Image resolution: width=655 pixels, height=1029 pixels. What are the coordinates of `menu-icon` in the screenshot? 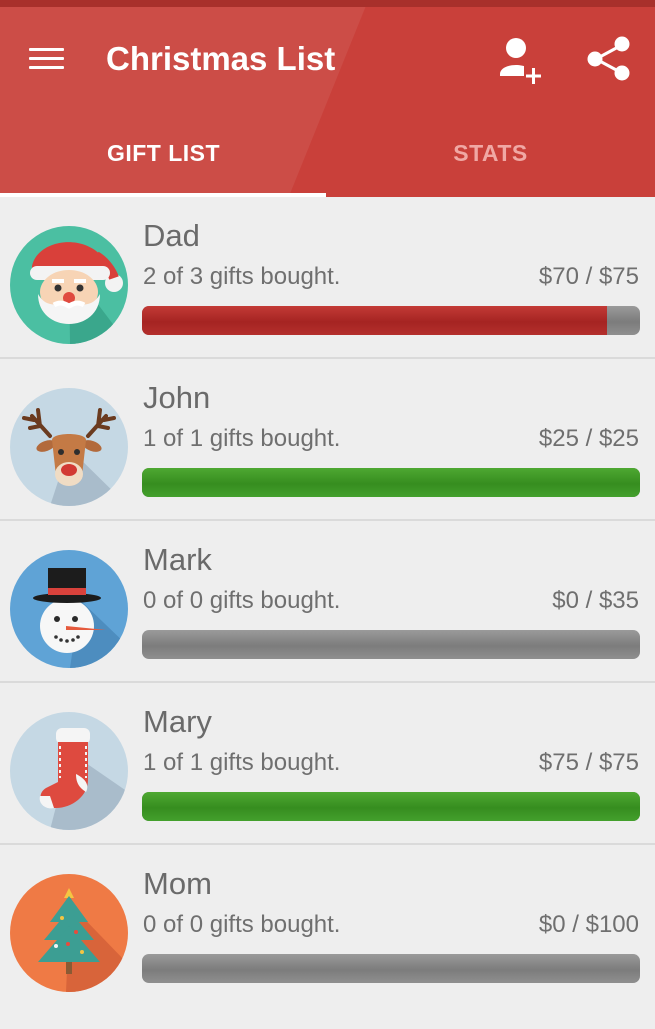 It's located at (47, 58).